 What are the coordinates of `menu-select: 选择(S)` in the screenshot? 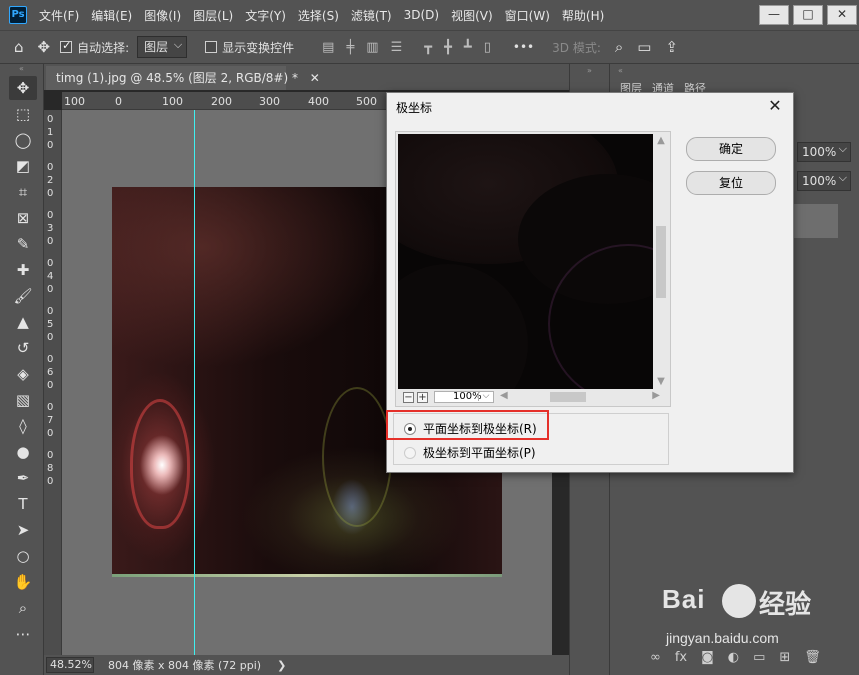 It's located at (318, 15).